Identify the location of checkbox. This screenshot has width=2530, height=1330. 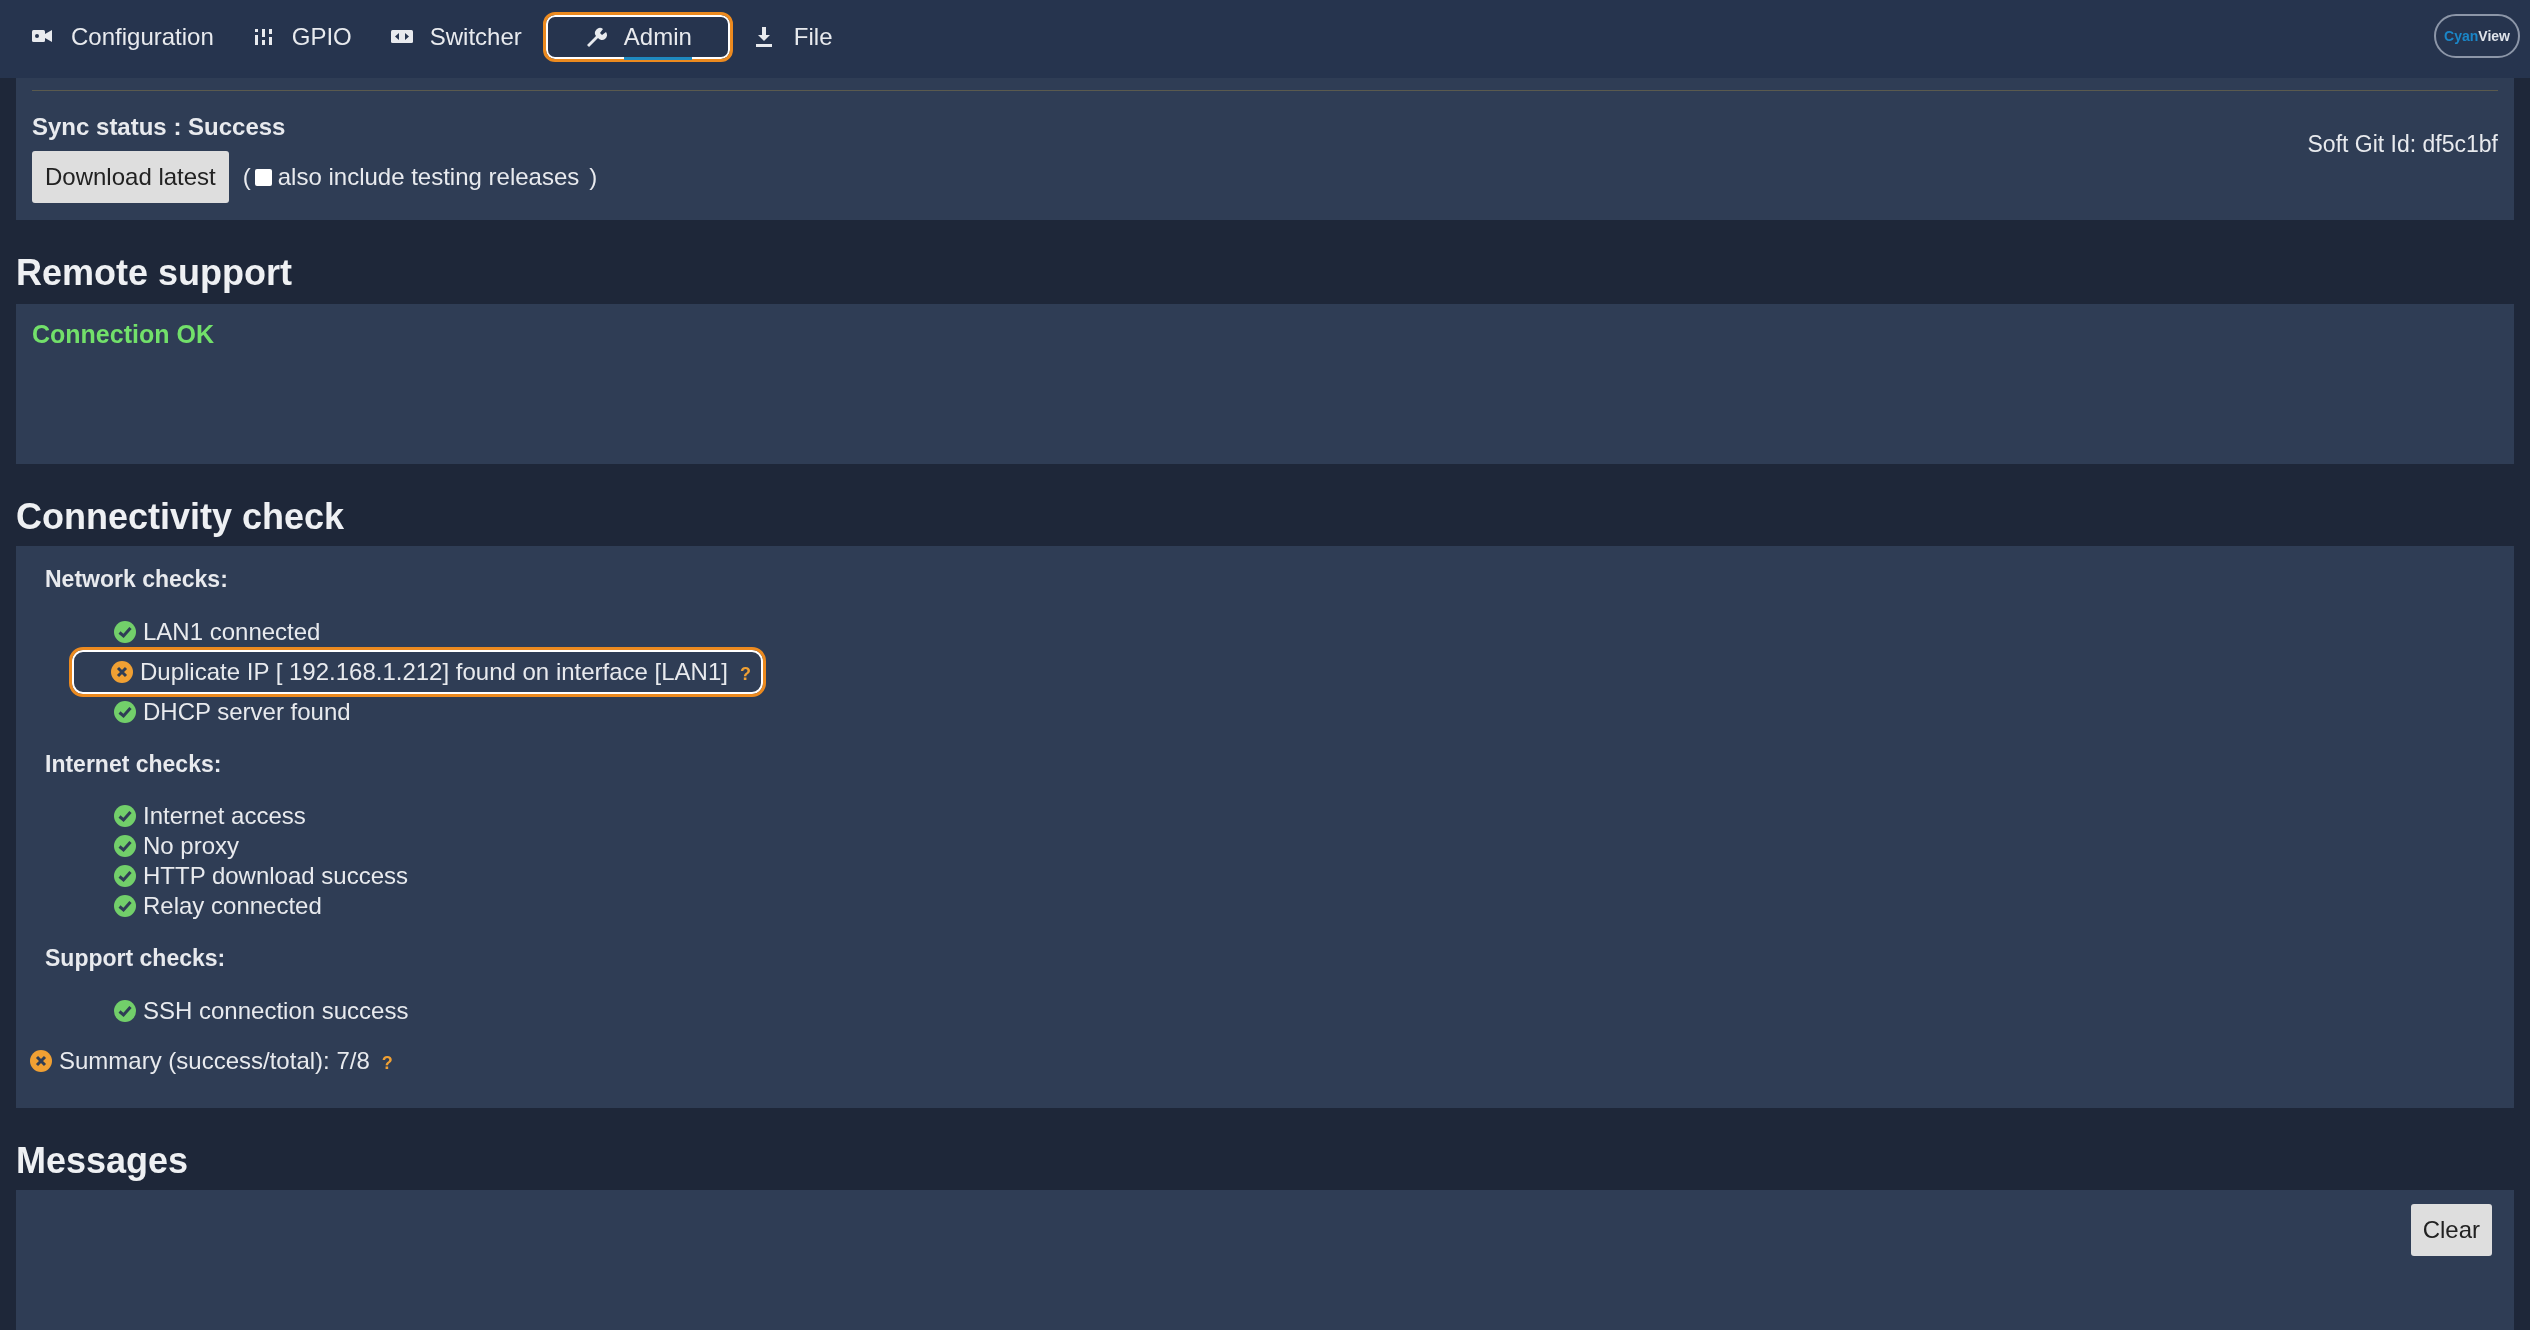
(263, 177).